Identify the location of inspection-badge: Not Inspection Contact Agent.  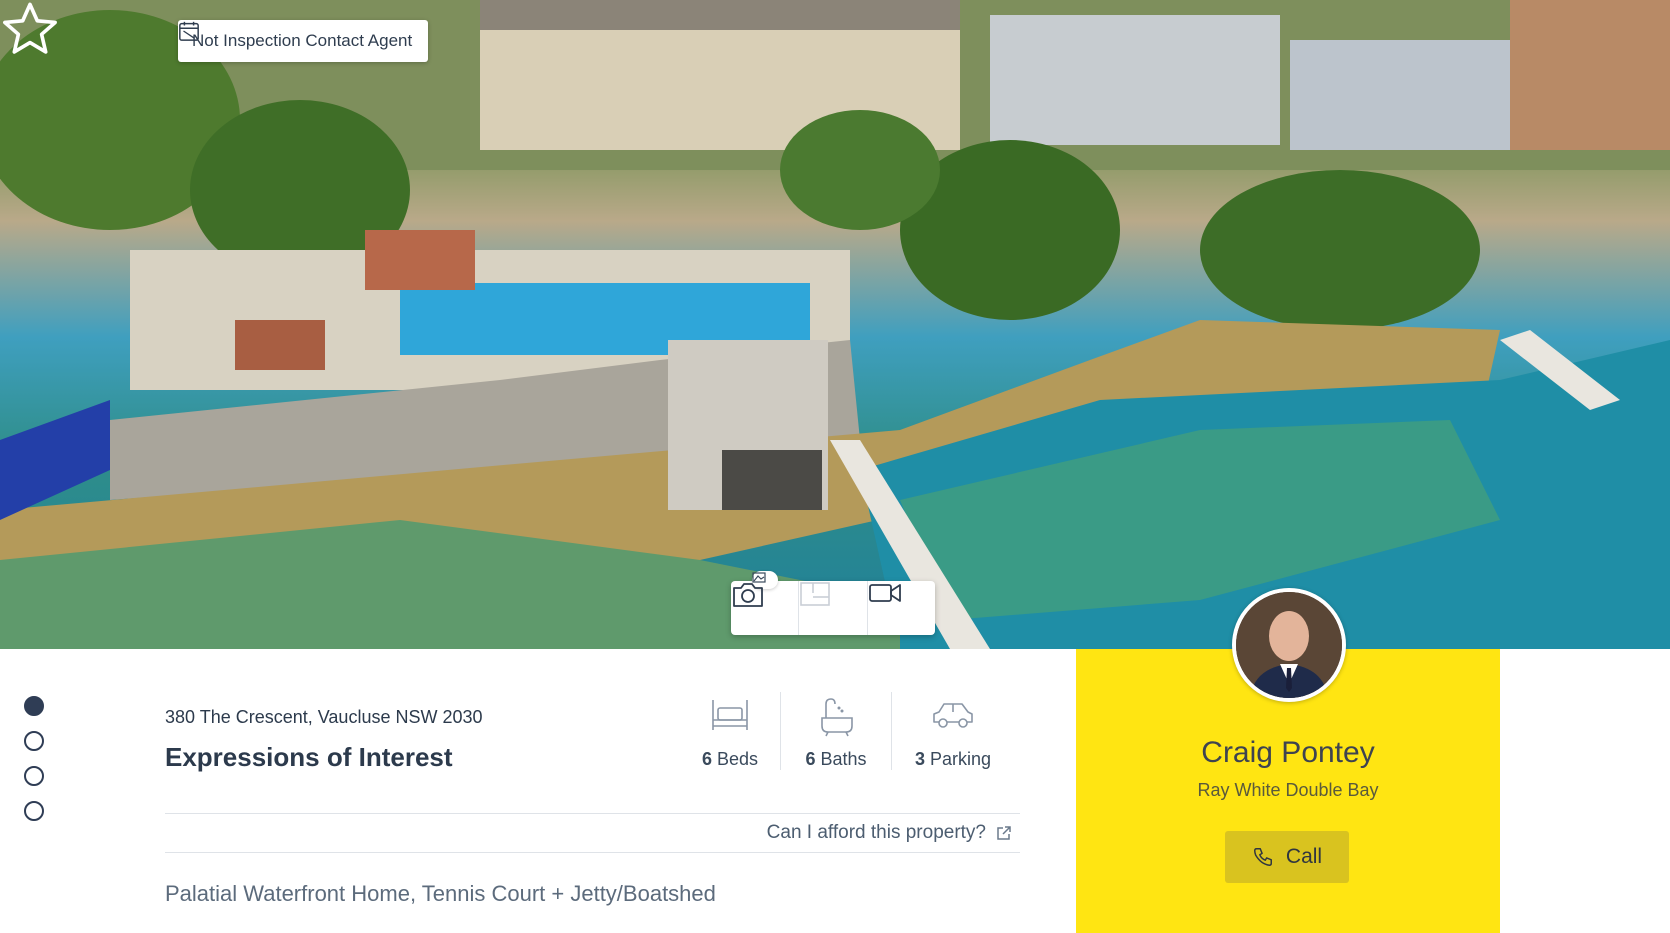
(303, 41).